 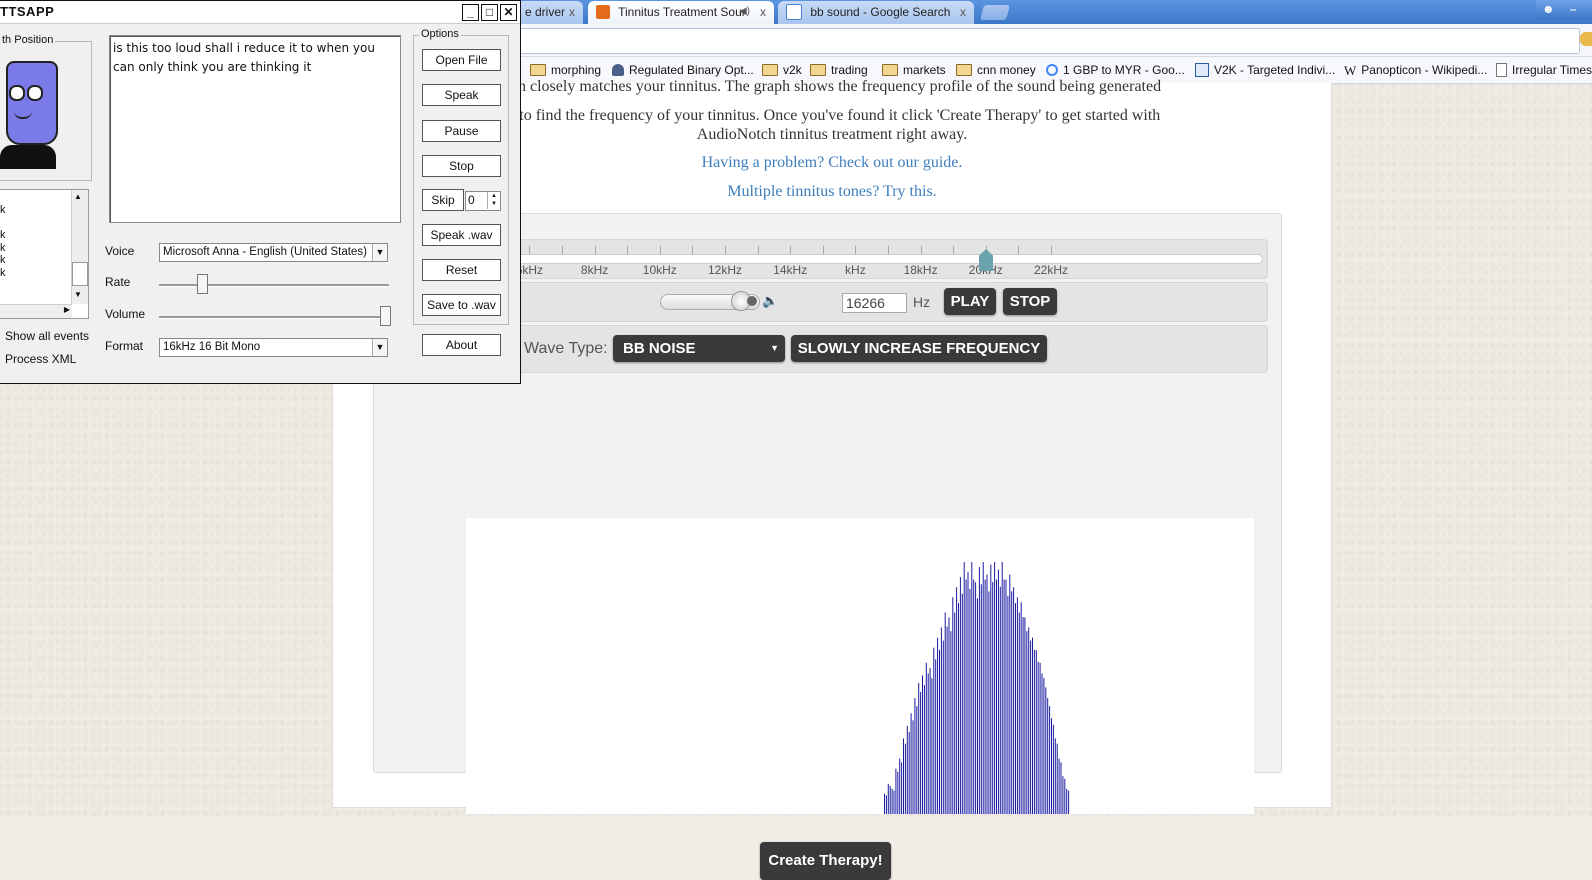 What do you see at coordinates (1573, 9) in the screenshot?
I see `minimize-icon: ⎯` at bounding box center [1573, 9].